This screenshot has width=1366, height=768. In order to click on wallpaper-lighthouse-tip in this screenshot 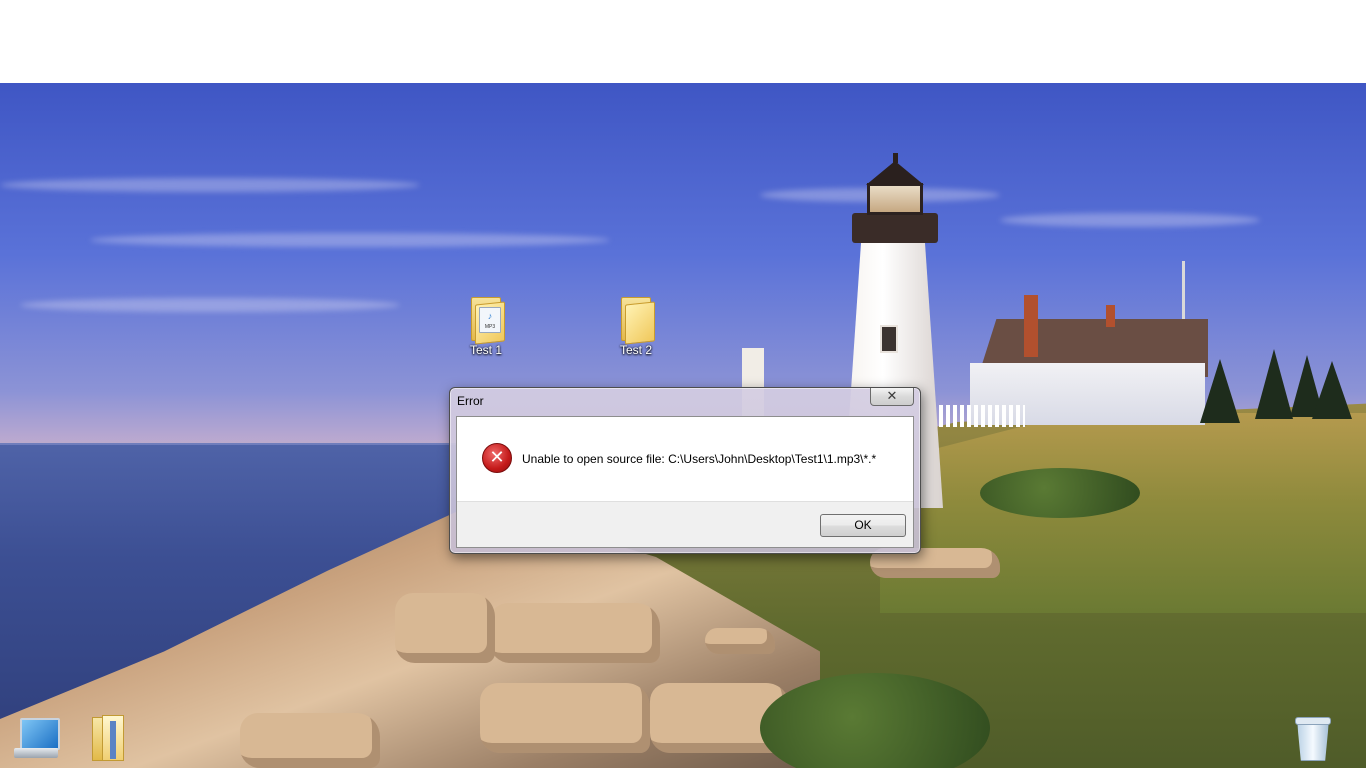, I will do `click(895, 158)`.